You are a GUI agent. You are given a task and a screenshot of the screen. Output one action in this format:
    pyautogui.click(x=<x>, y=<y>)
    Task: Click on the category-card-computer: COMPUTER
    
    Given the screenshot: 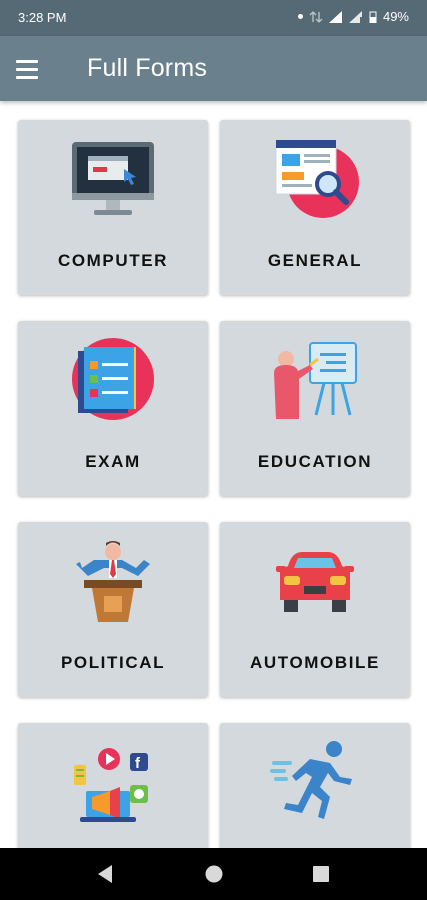 What is the action you would take?
    pyautogui.click(x=113, y=207)
    